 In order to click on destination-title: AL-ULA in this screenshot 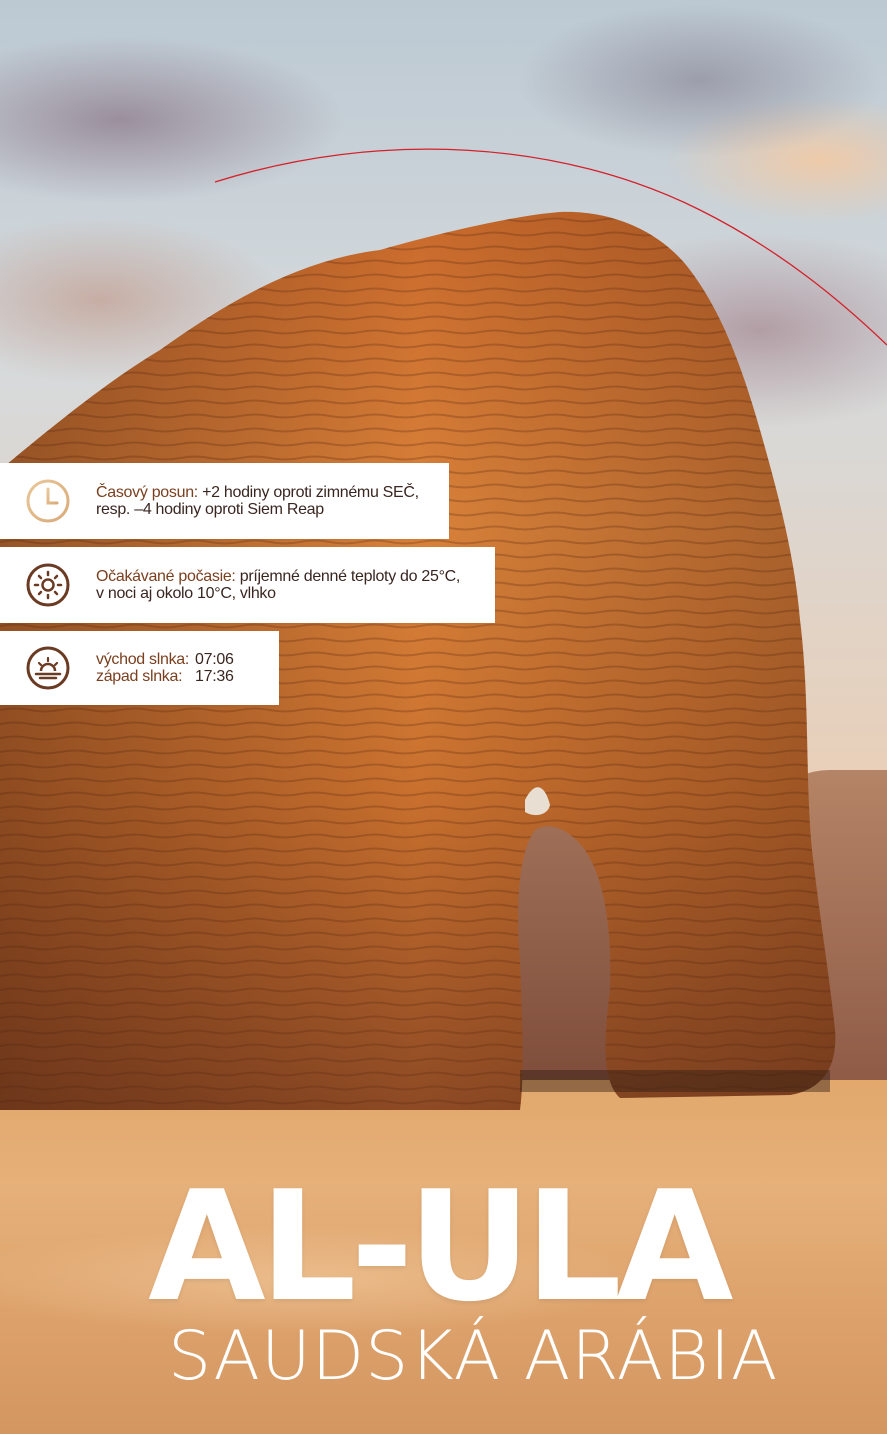, I will do `click(441, 1246)`.